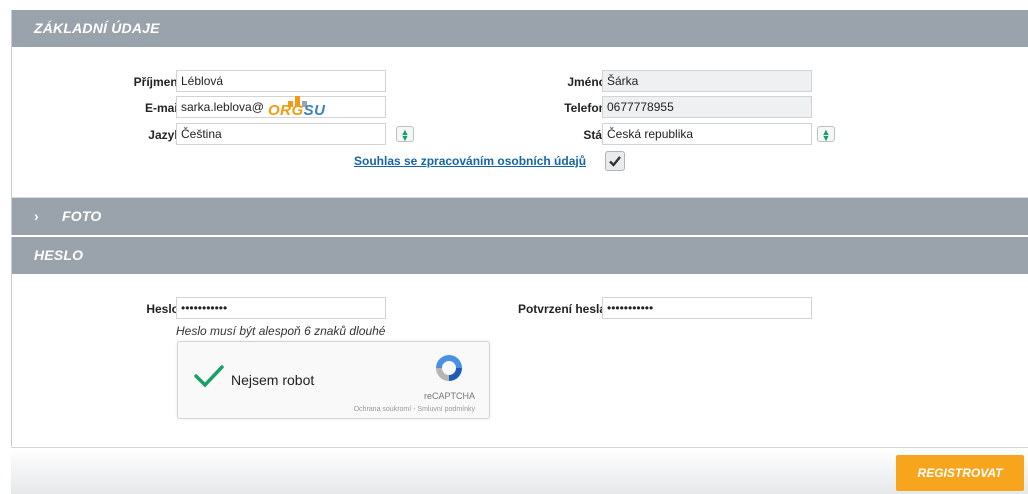 The image size is (1028, 494). I want to click on surname-input, so click(281, 81).